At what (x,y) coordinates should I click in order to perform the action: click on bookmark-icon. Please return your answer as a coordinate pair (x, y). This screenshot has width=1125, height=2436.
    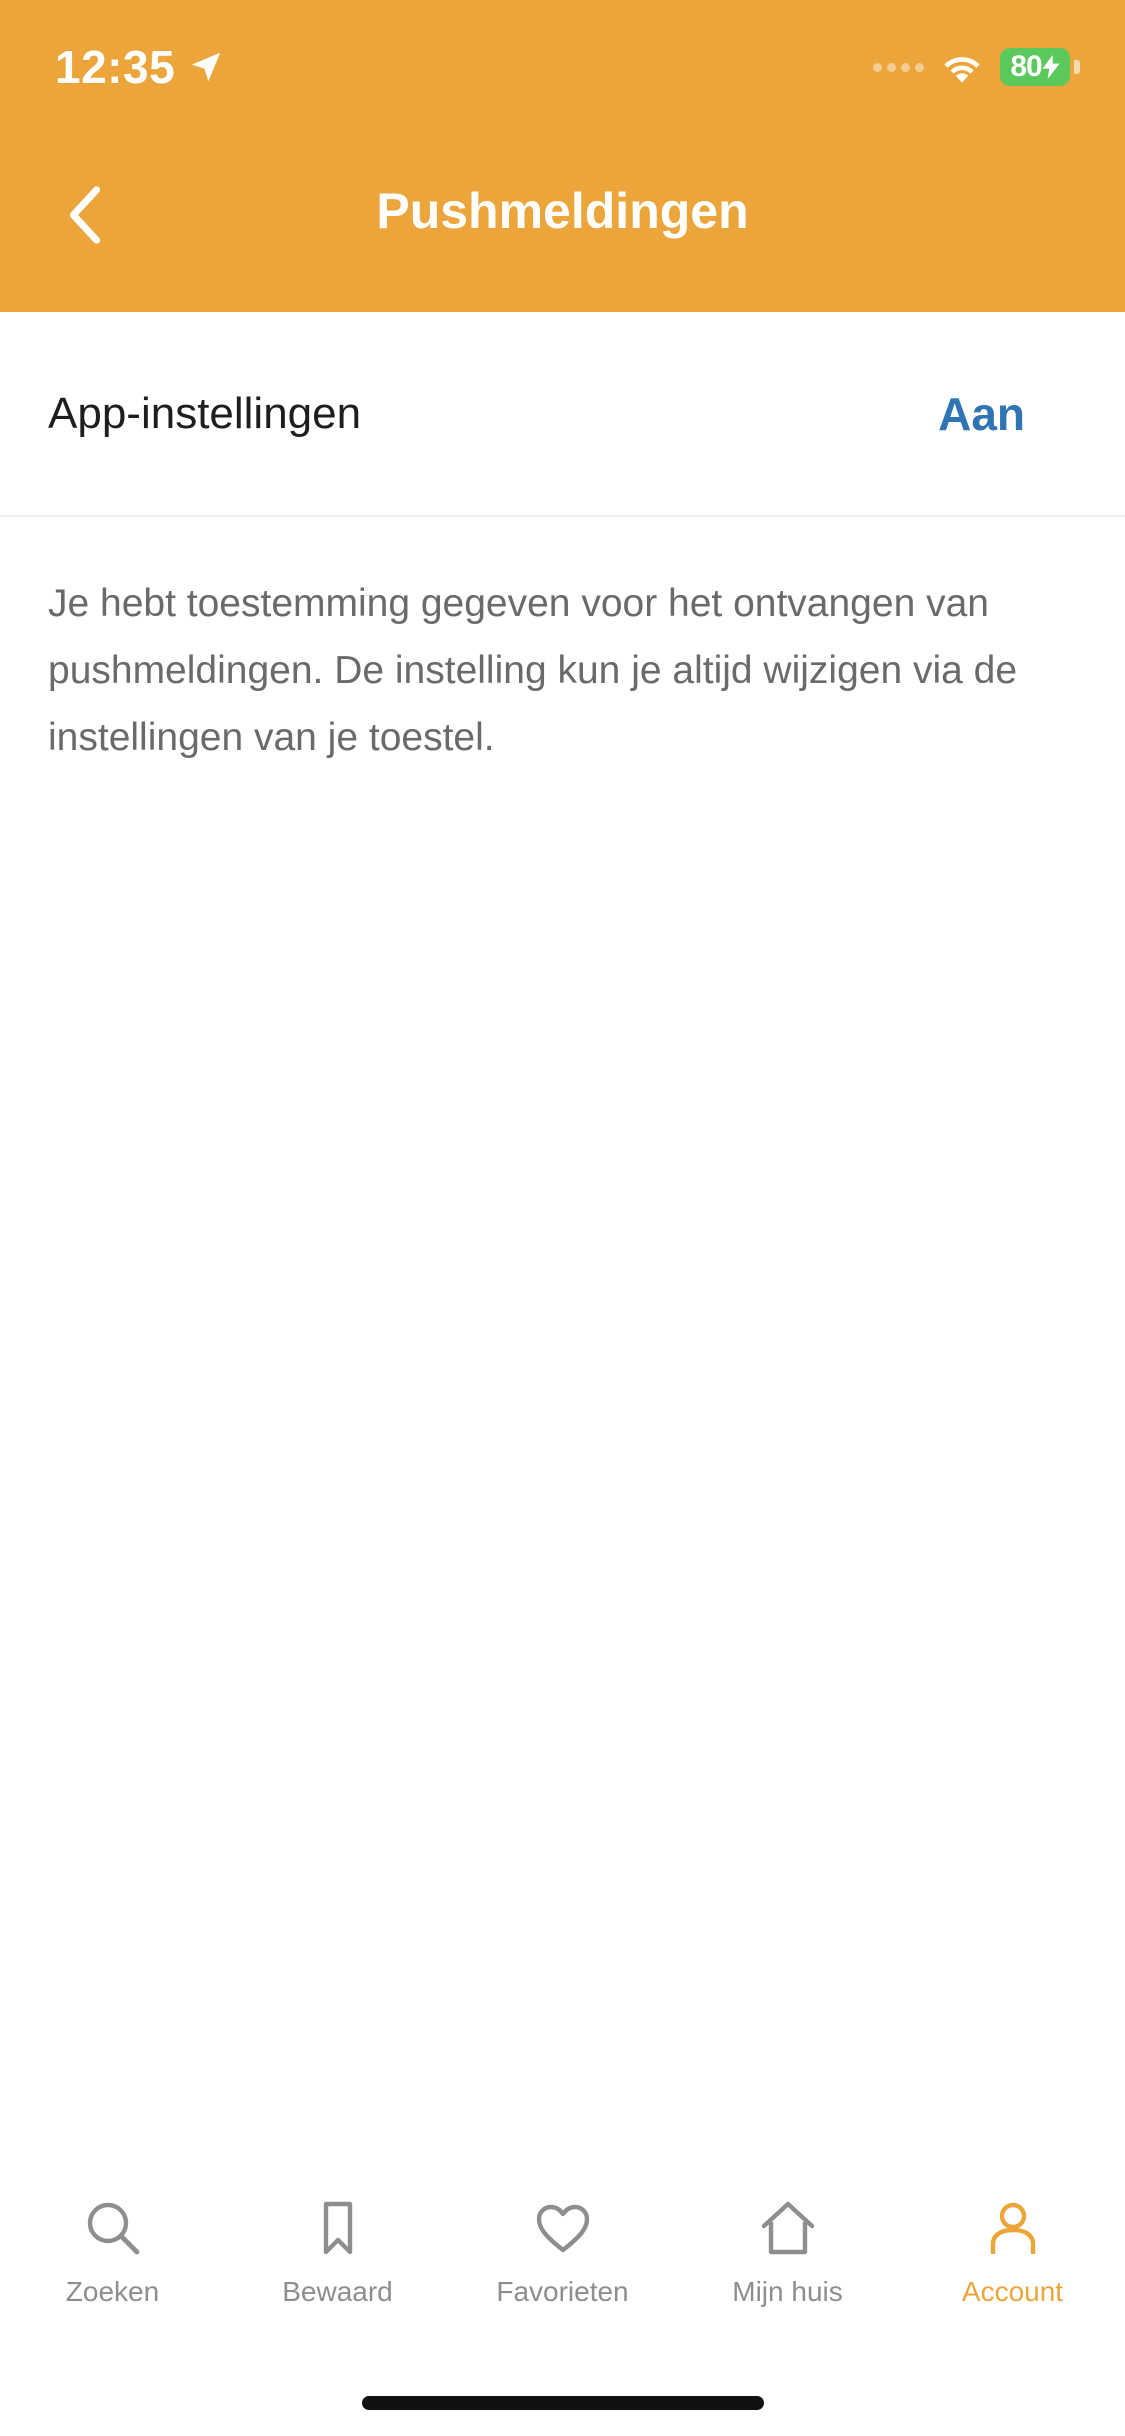
    Looking at the image, I should click on (337, 2228).